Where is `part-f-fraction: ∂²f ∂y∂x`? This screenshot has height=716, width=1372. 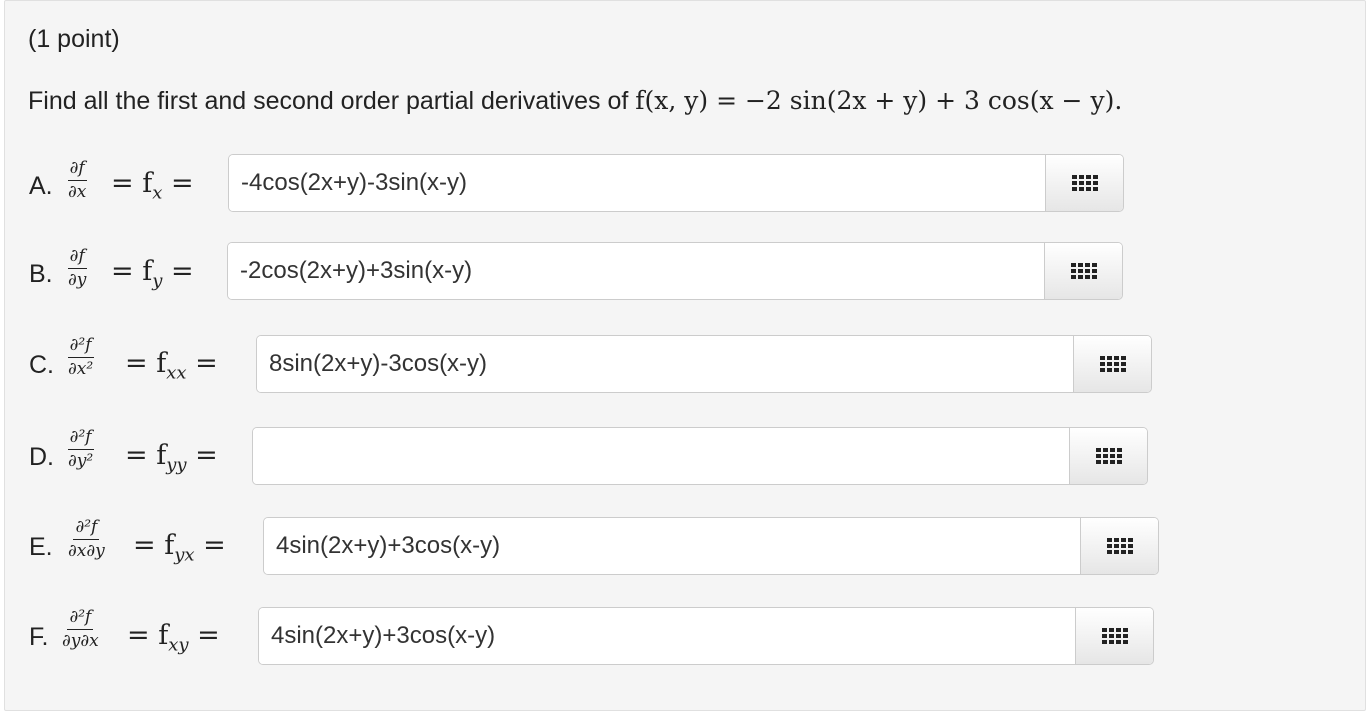
part-f-fraction: ∂²f ∂y∂x is located at coordinates (80, 629).